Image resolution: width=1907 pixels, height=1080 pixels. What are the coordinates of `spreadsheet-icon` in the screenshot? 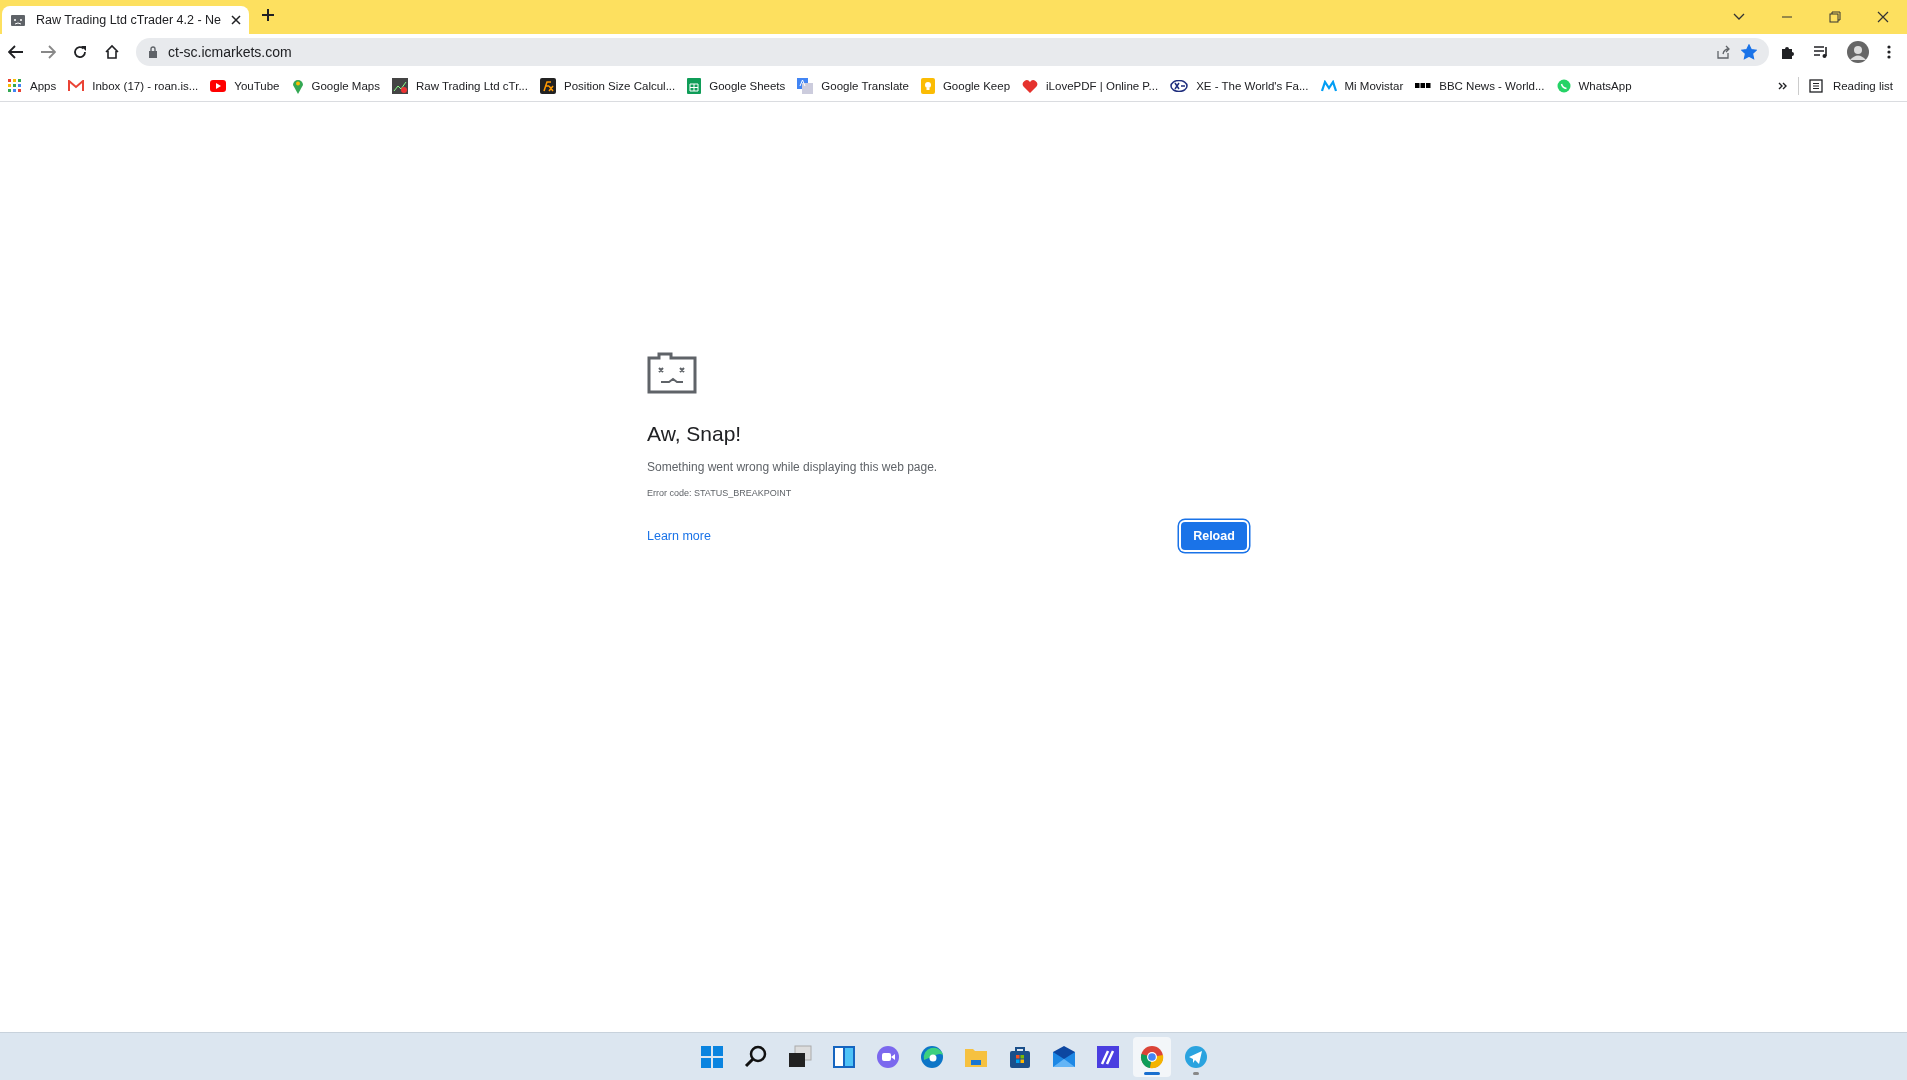 It's located at (694, 85).